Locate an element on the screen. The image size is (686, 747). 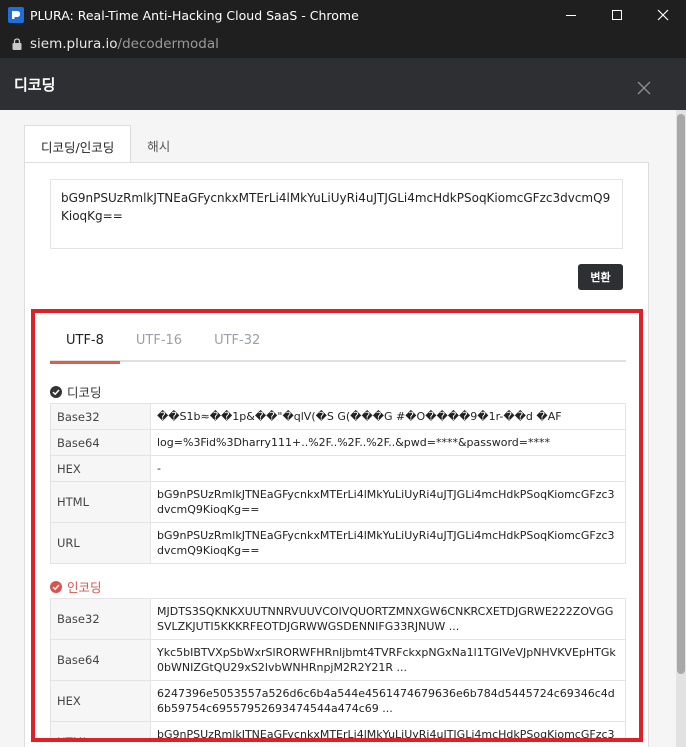
url-host: siem.plura.io is located at coordinates (74, 44).